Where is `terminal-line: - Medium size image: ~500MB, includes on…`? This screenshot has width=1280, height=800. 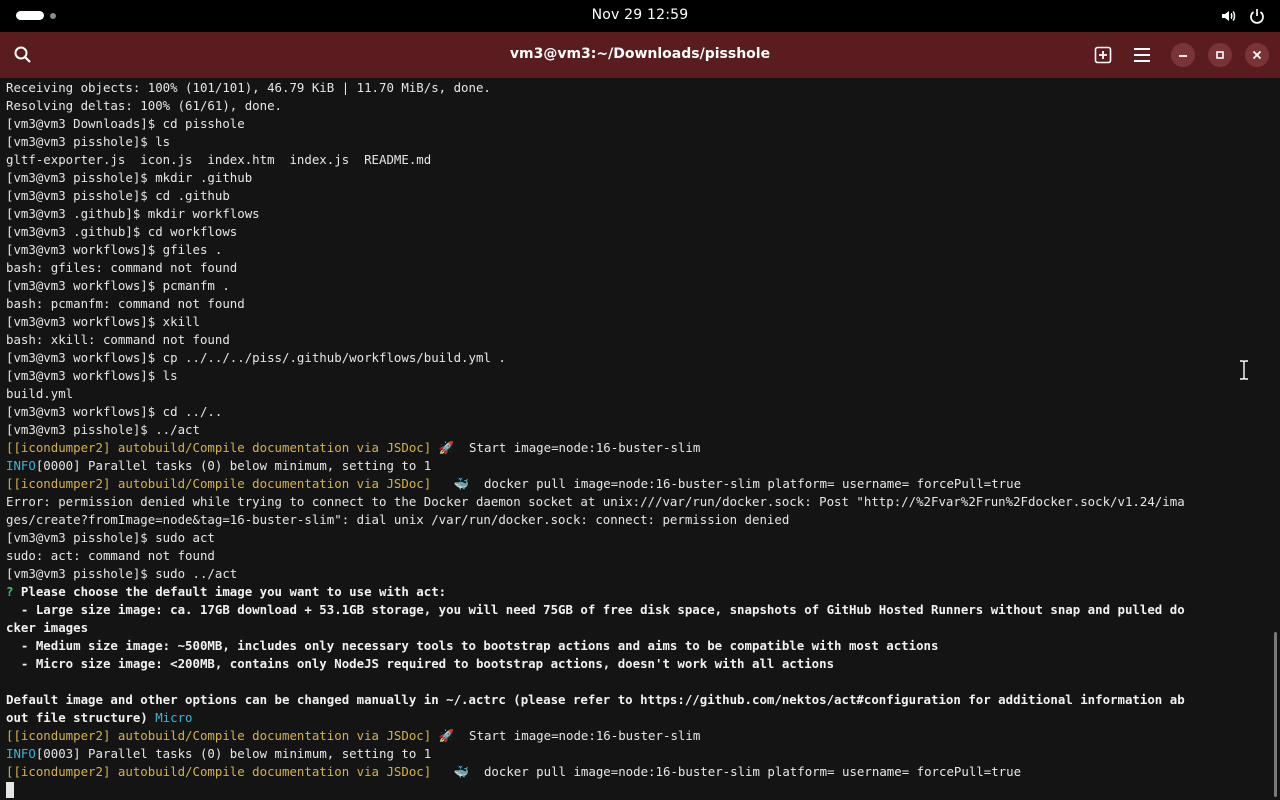
terminal-line: - Medium size image: ~500MB, includes on… is located at coordinates (639, 646).